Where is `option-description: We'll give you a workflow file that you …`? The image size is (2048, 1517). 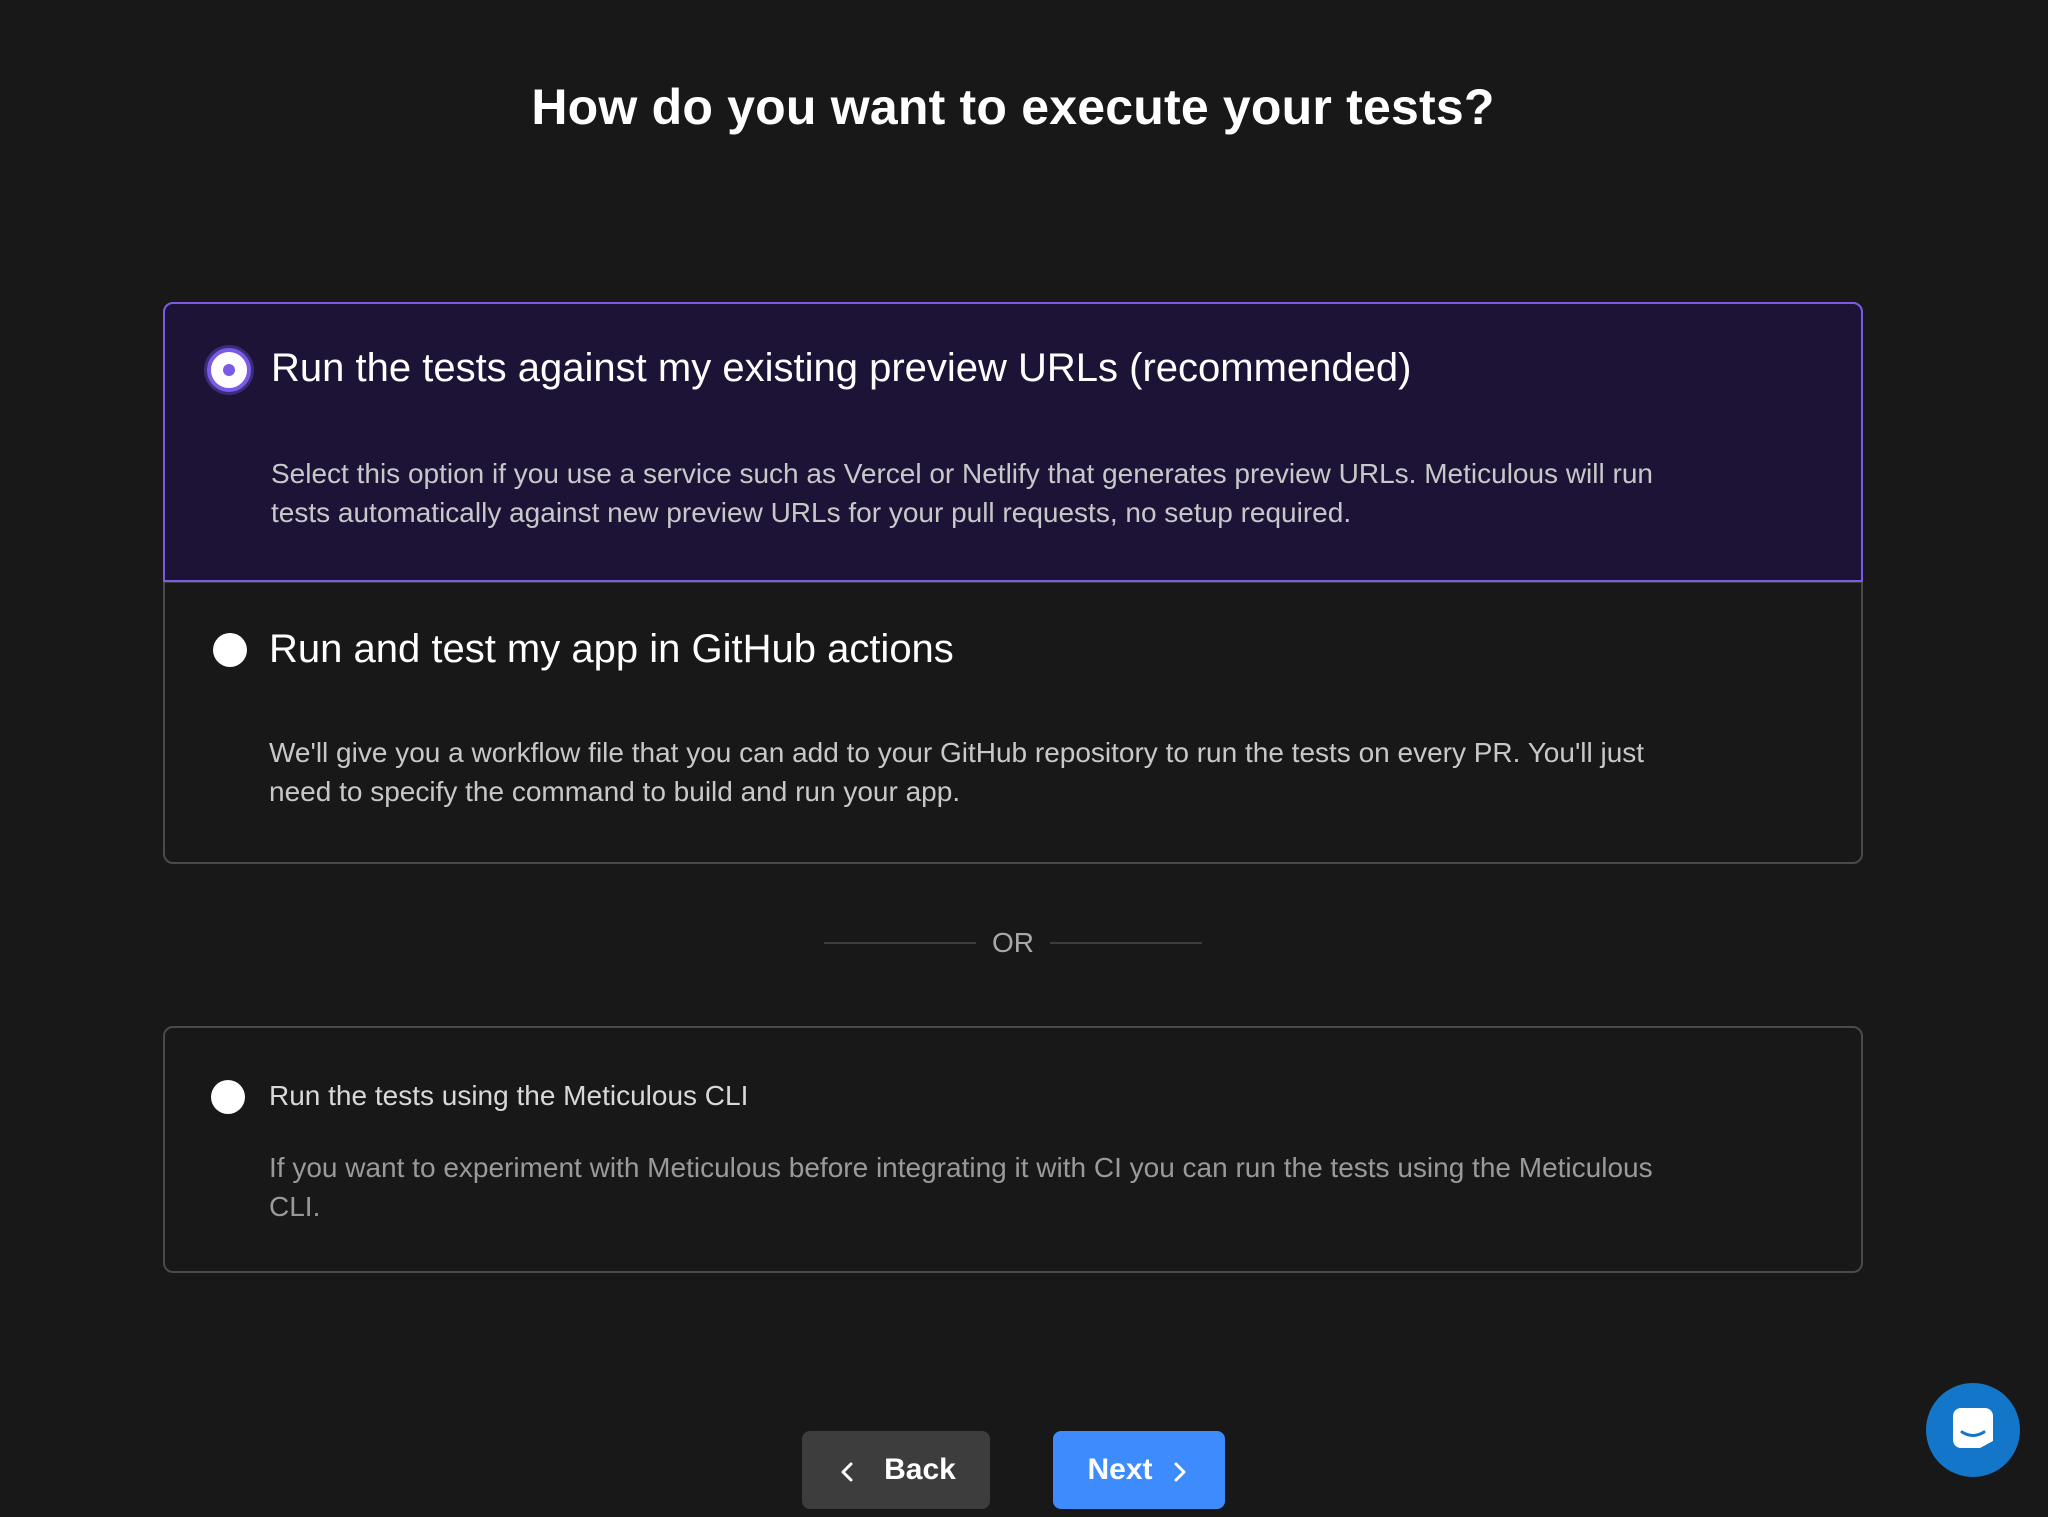 option-description: We'll give you a workflow file that you … is located at coordinates (957, 772).